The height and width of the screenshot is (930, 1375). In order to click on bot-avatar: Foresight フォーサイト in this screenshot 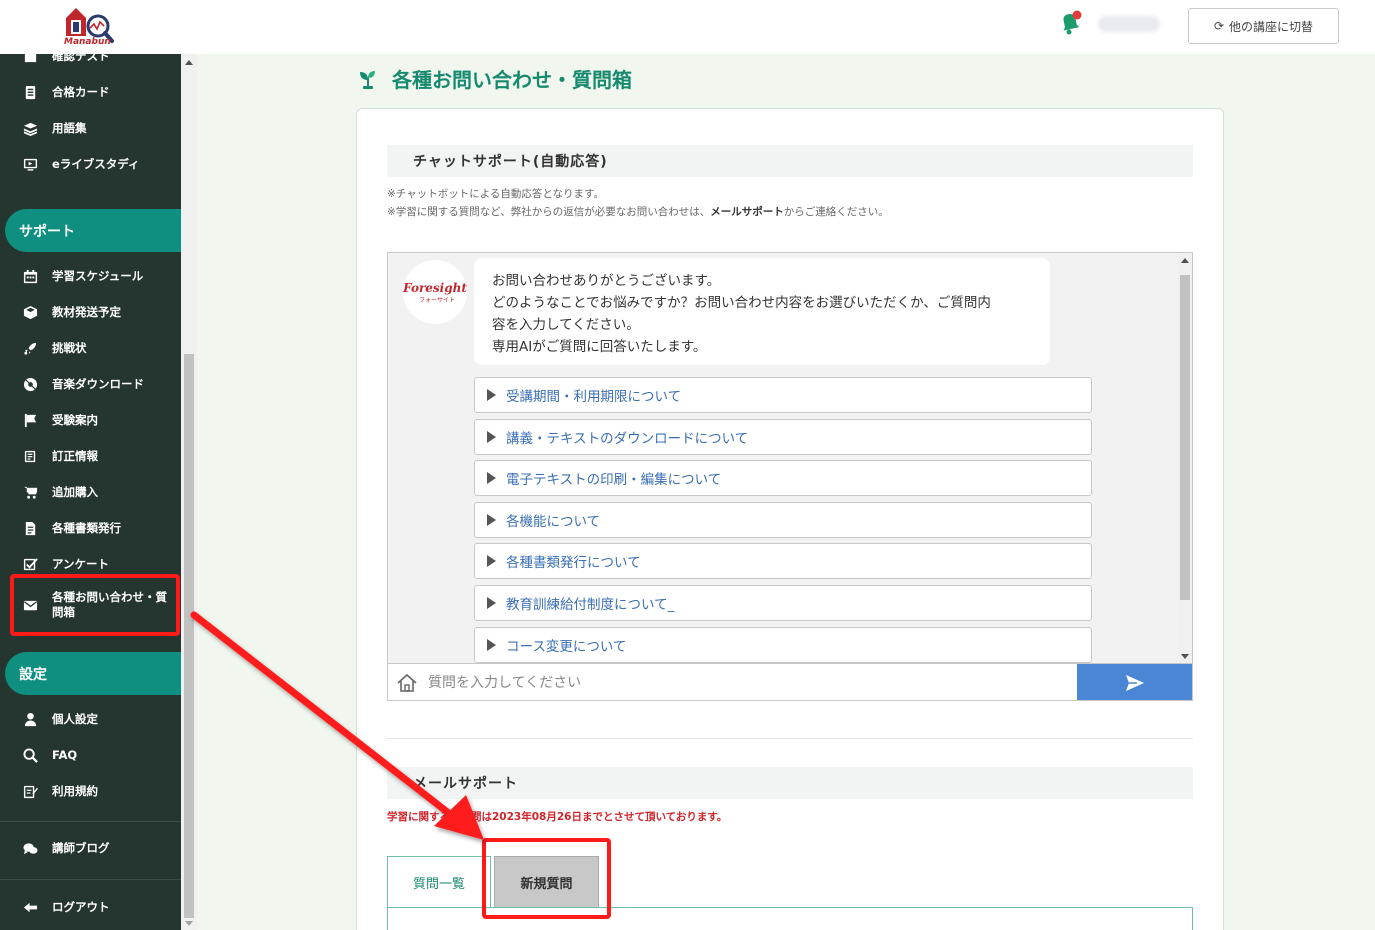, I will do `click(435, 292)`.